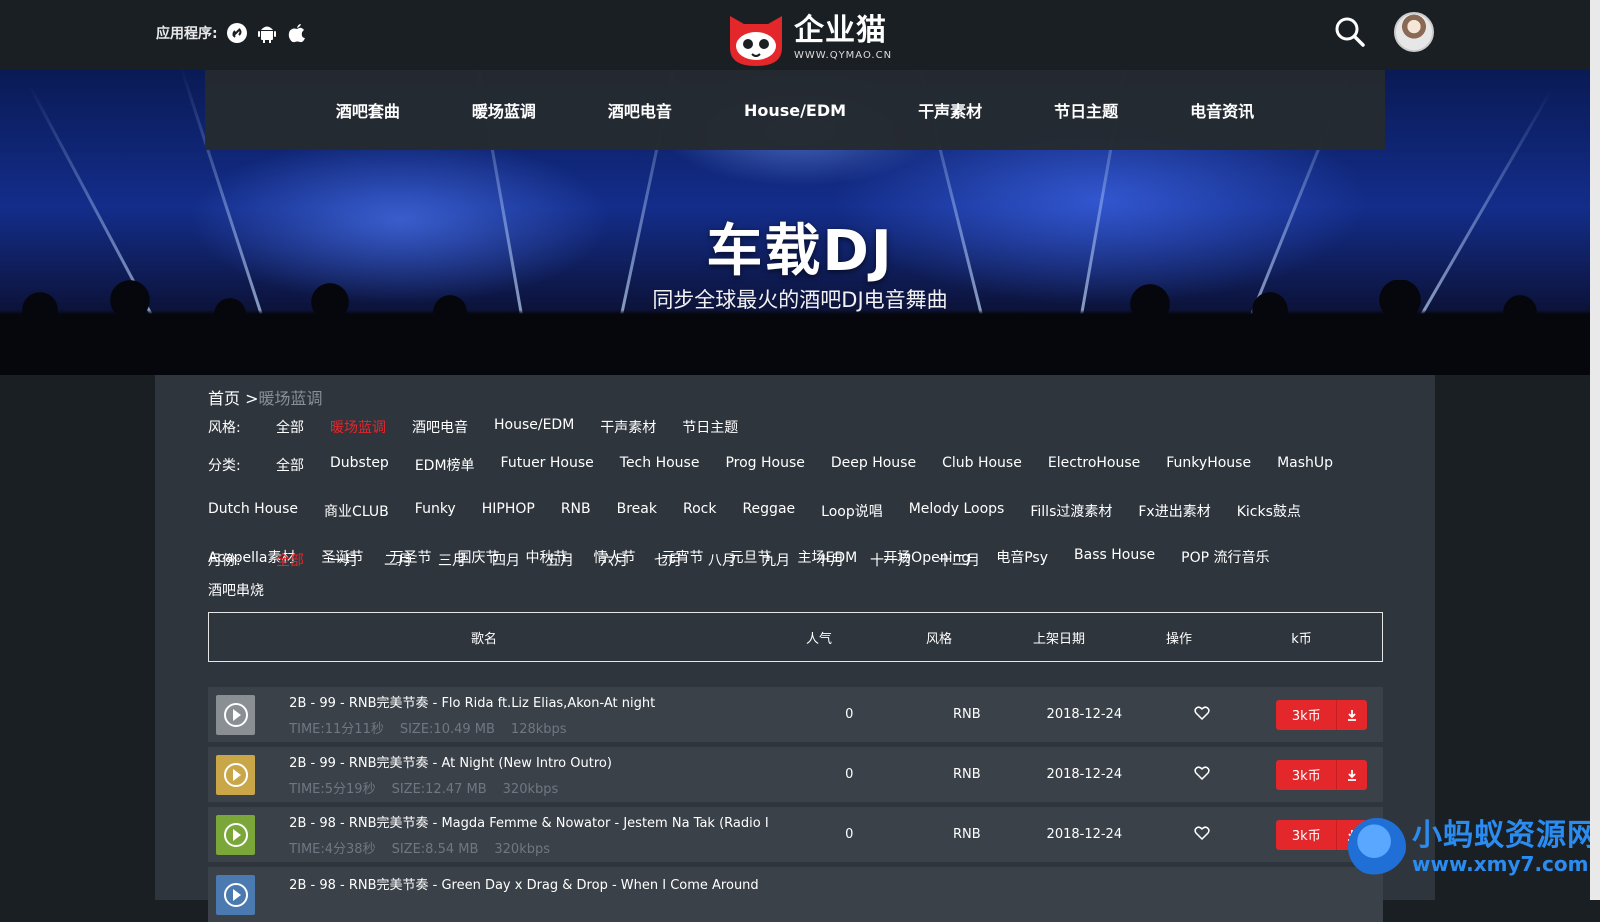 This screenshot has height=922, width=1600. I want to click on nav-item: 酒吧电音, so click(640, 110).